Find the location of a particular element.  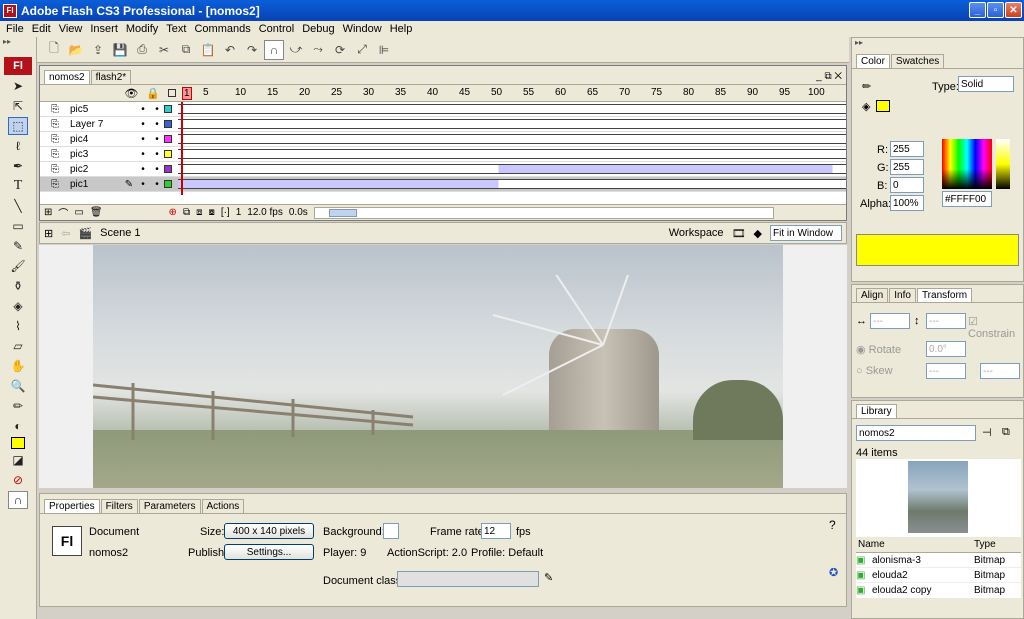

add-motion-guide-icon: ⌒ is located at coordinates (63, 212).